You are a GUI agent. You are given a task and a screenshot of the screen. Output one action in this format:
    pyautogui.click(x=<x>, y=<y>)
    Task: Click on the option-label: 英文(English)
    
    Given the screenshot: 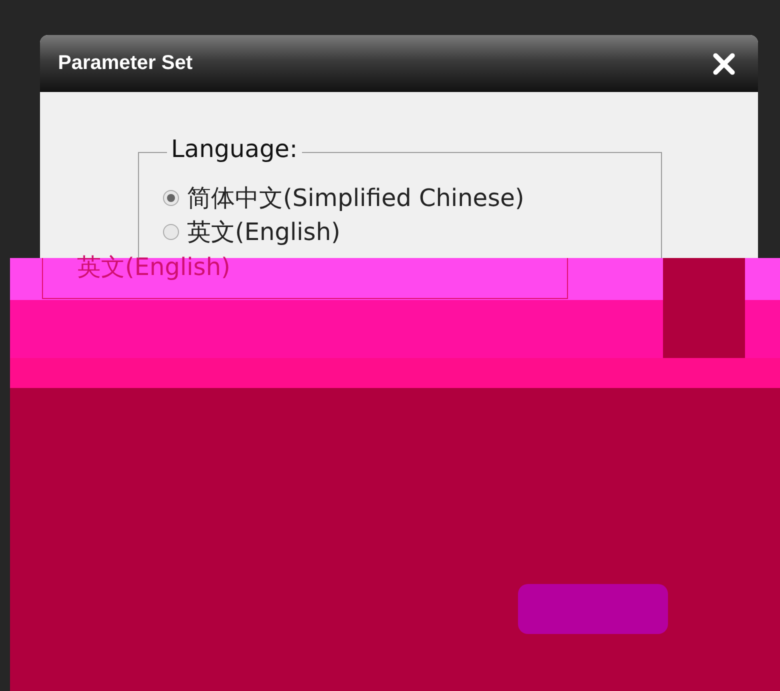 What is the action you would take?
    pyautogui.click(x=263, y=232)
    